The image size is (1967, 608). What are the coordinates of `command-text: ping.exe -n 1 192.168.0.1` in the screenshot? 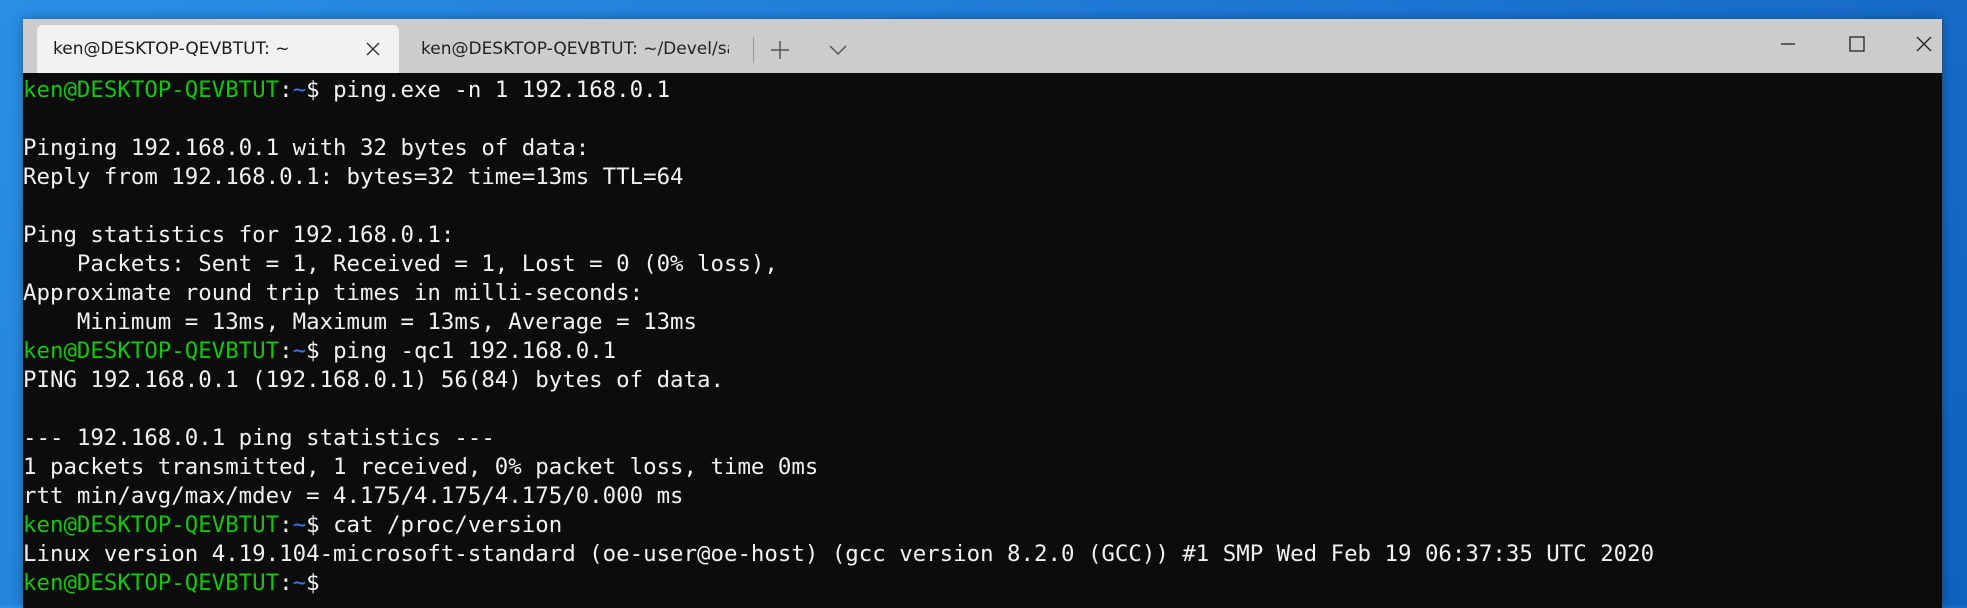 It's located at (495, 90).